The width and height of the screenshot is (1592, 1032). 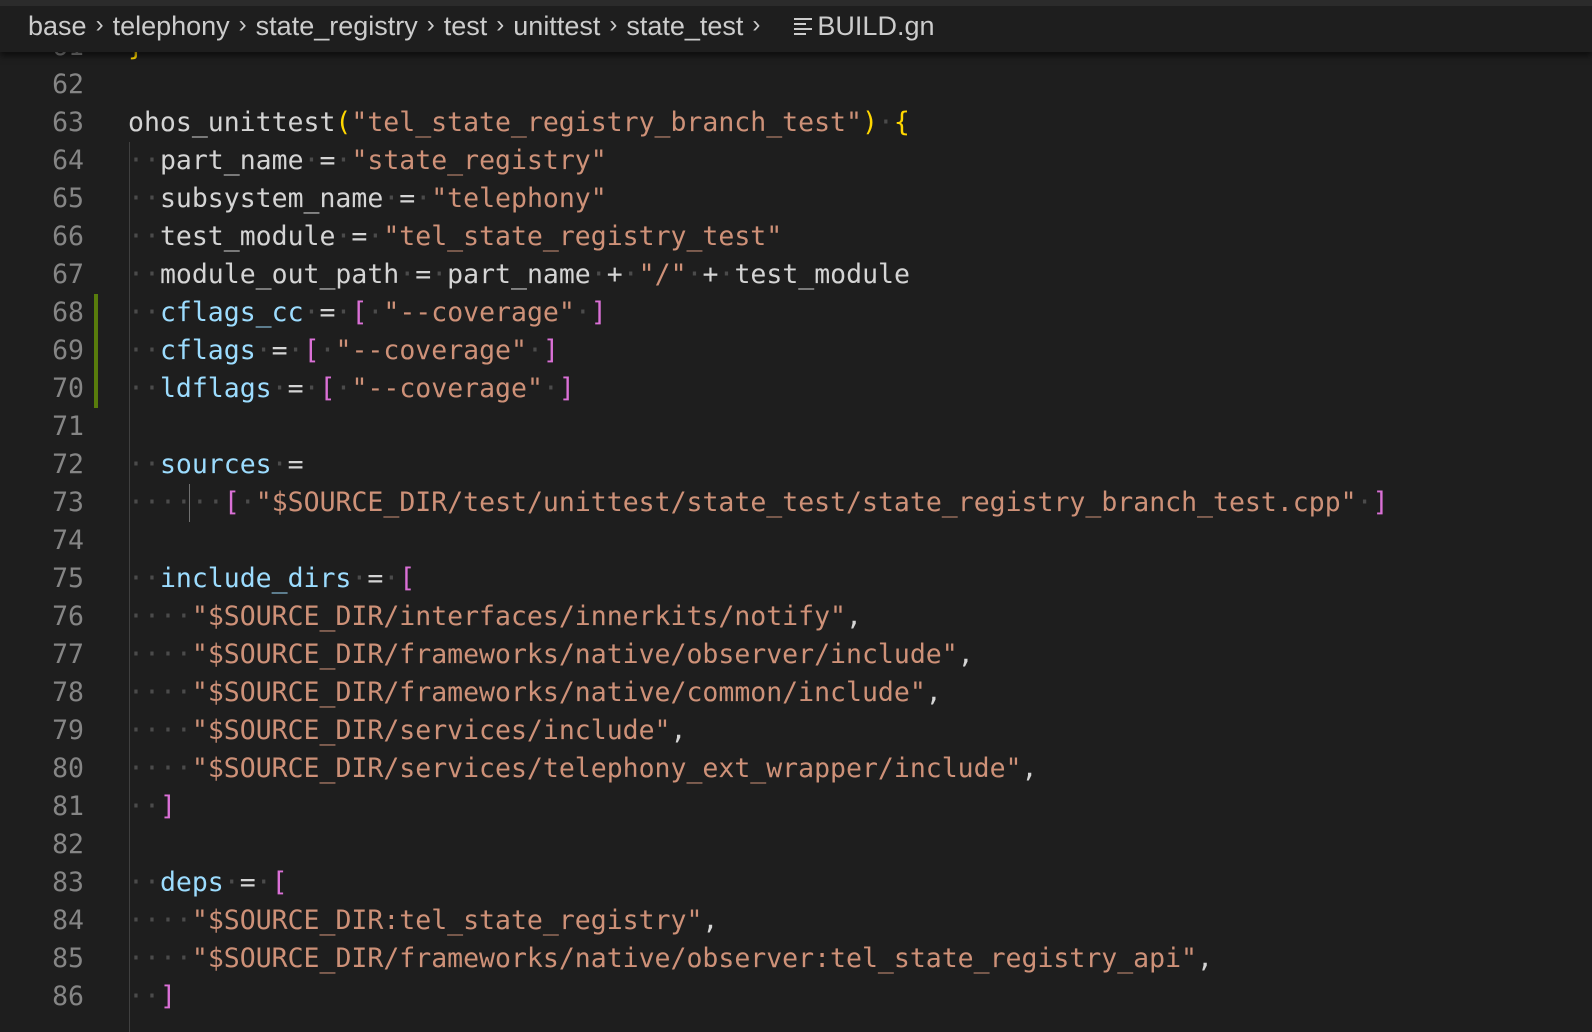 I want to click on line-number: 62, so click(x=68, y=84).